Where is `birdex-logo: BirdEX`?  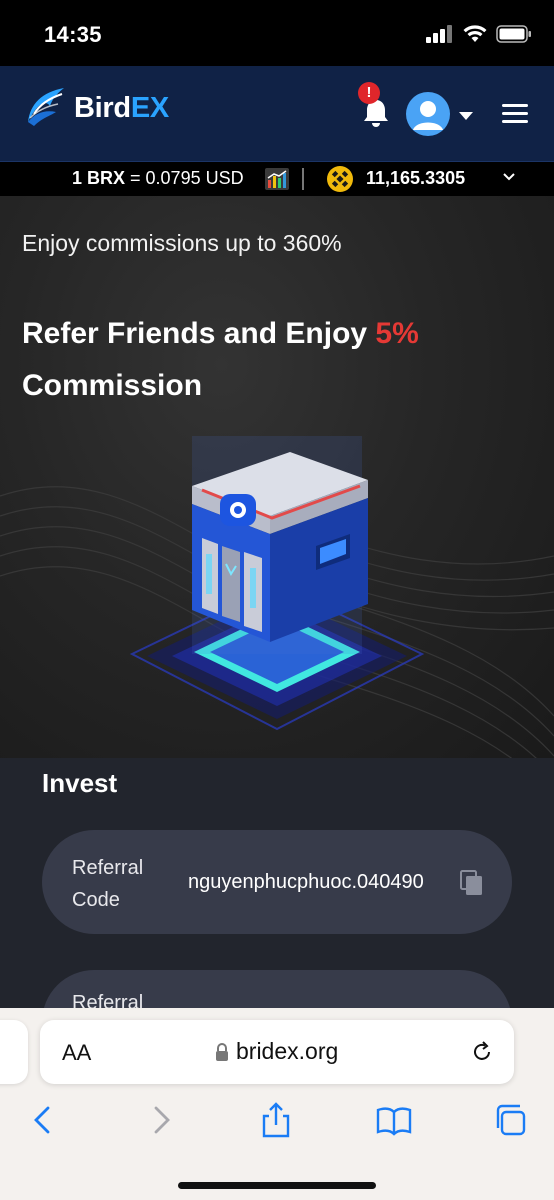
birdex-logo: BirdEX is located at coordinates (95, 108).